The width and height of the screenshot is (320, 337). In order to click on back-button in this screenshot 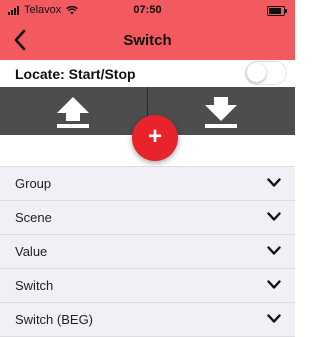, I will do `click(21, 40)`.